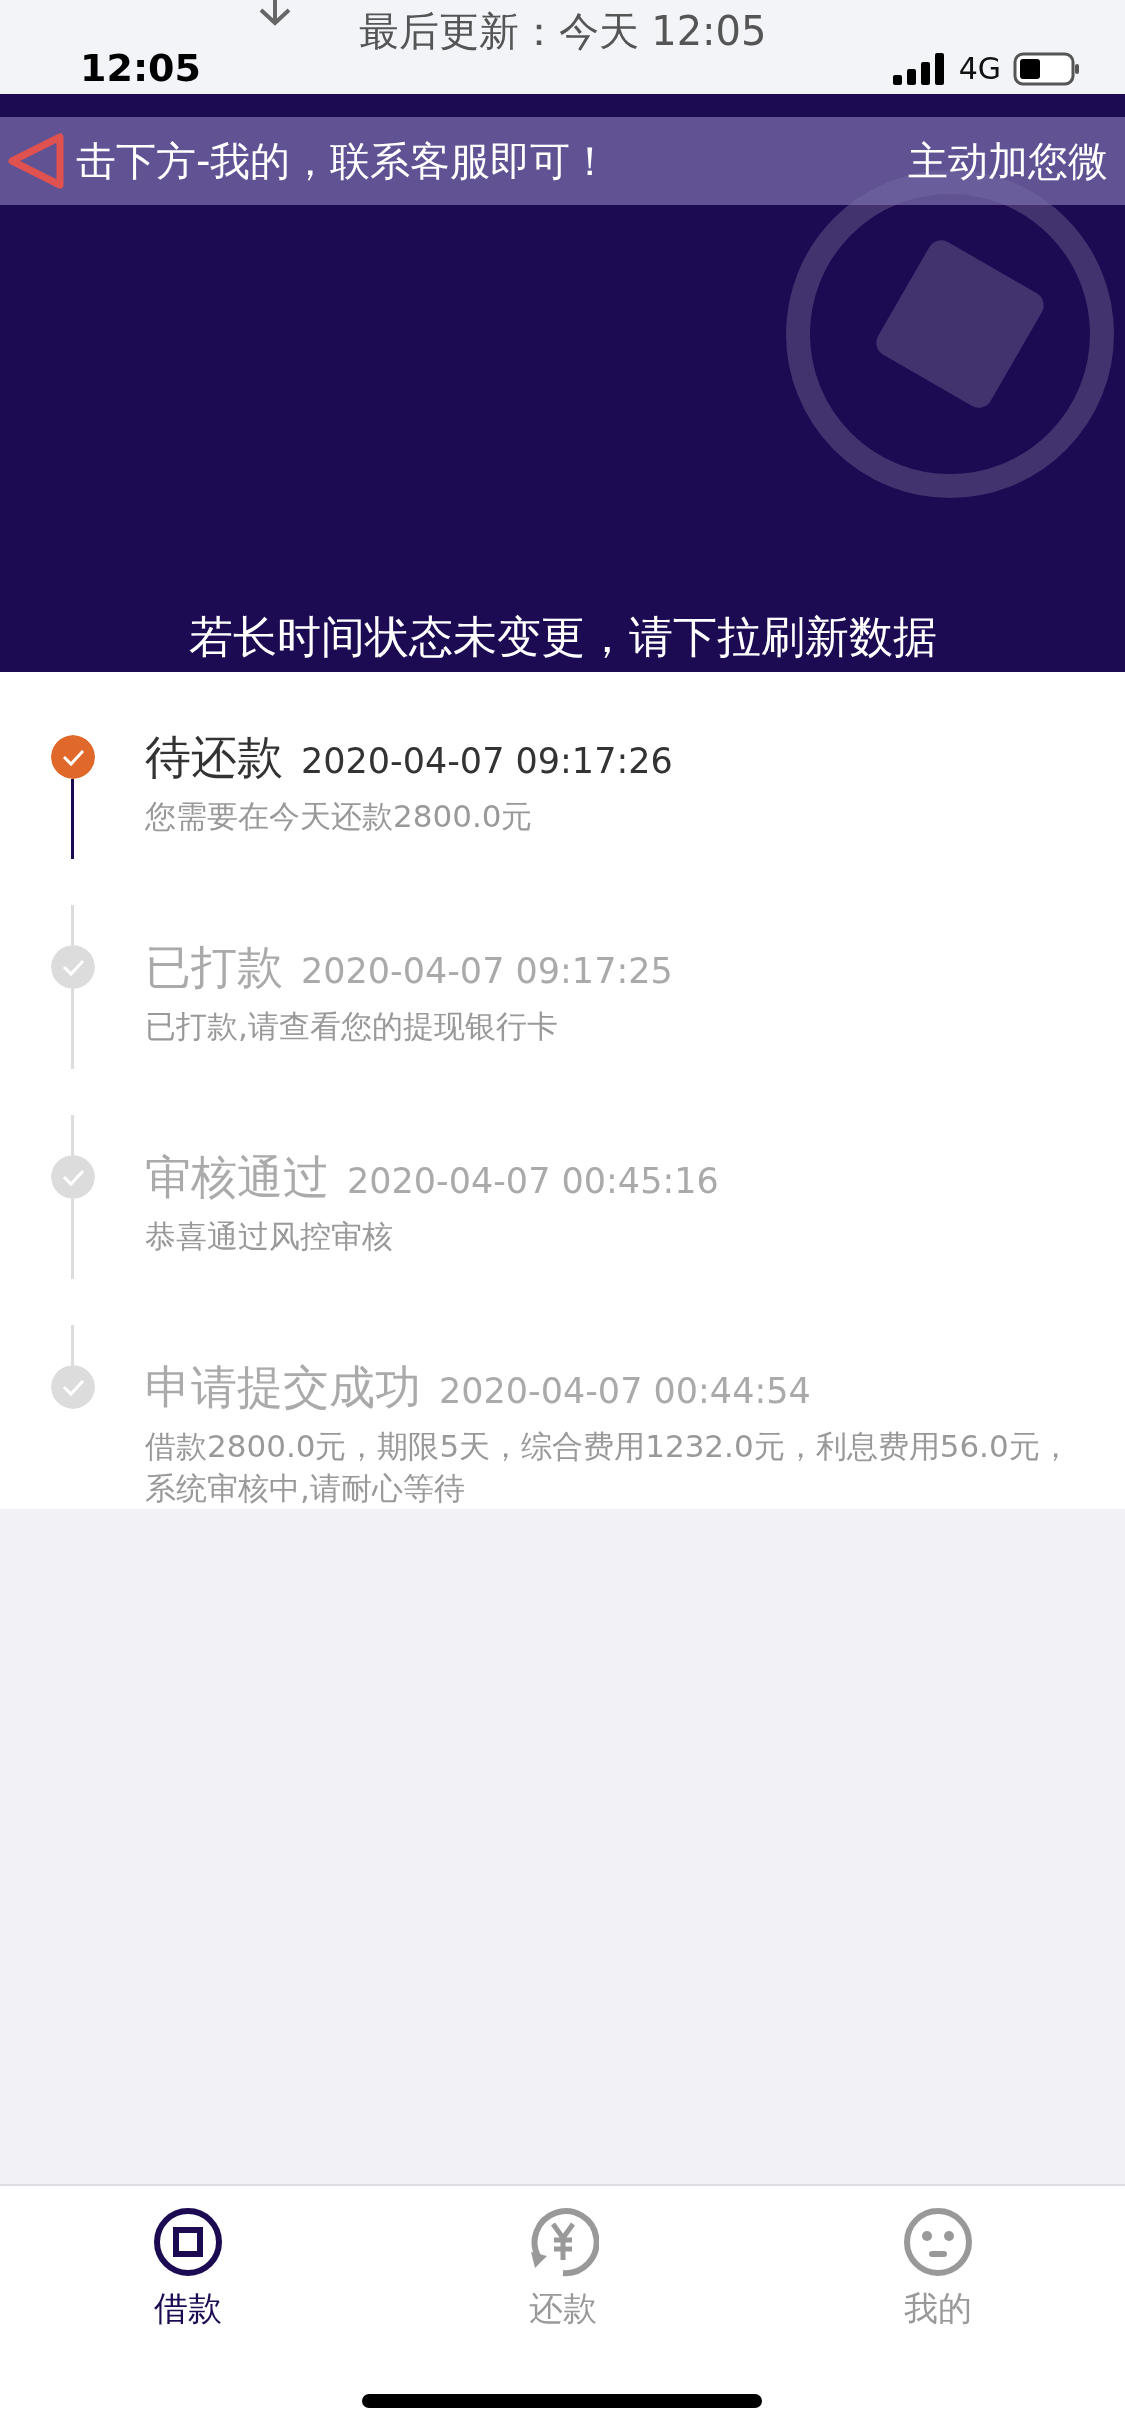 This screenshot has height=2436, width=1125. What do you see at coordinates (937, 2311) in the screenshot?
I see `tab: 我的` at bounding box center [937, 2311].